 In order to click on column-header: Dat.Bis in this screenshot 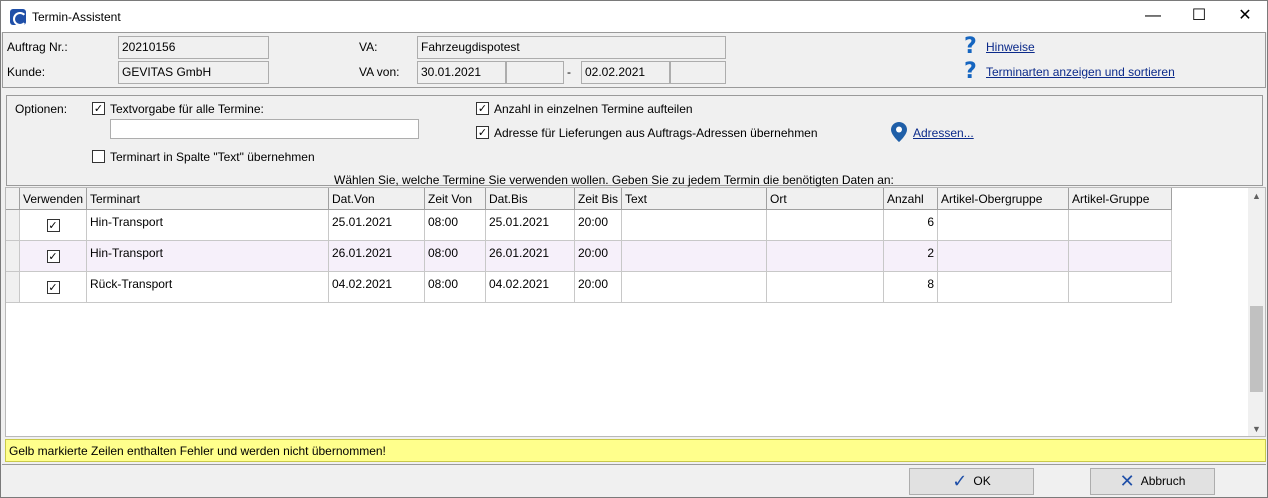, I will do `click(530, 199)`.